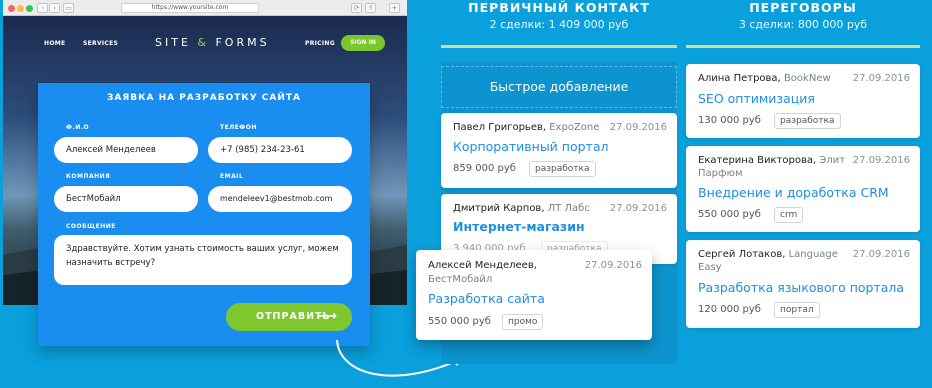  What do you see at coordinates (238, 127) in the screenshot?
I see `phone-label: ТЕЛЕФОН` at bounding box center [238, 127].